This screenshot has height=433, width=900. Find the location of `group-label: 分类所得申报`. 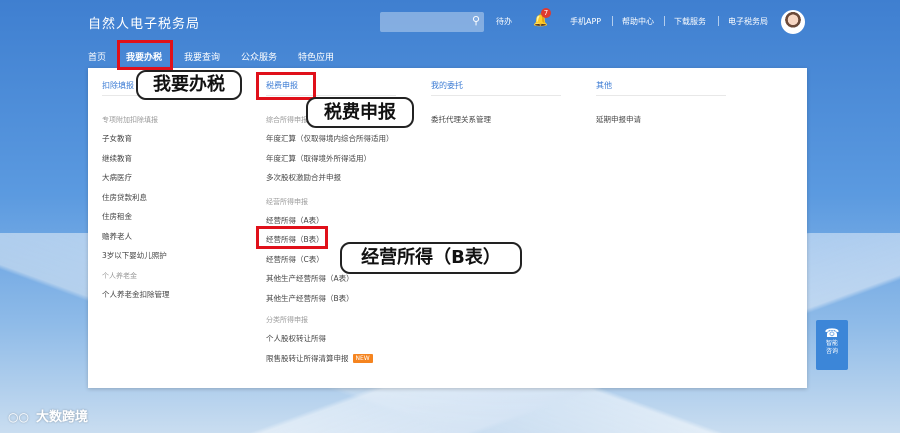

group-label: 分类所得申报 is located at coordinates (287, 320).